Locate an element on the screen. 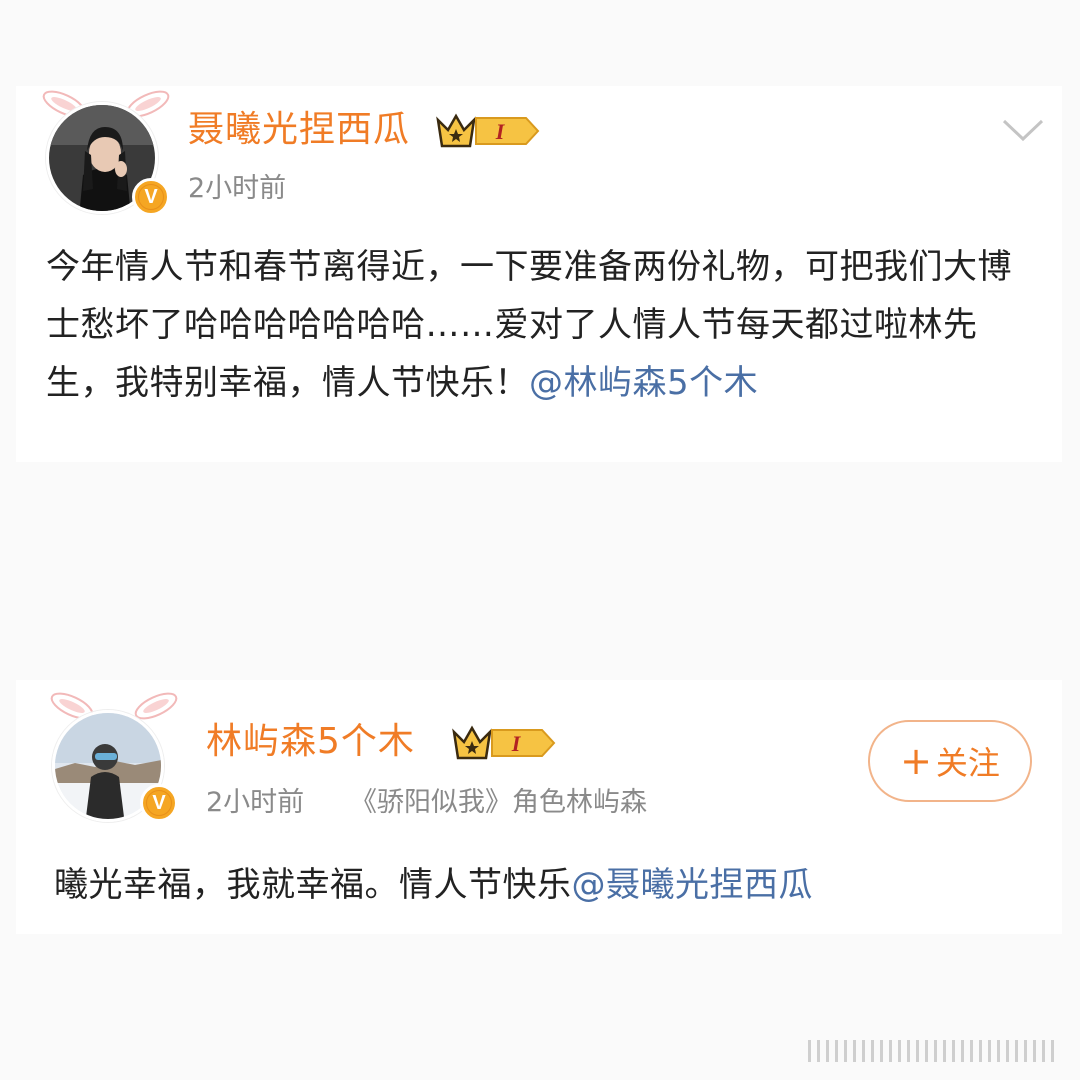  post-text: 曦光幸福，我就幸福。情人节快乐 is located at coordinates (313, 885).